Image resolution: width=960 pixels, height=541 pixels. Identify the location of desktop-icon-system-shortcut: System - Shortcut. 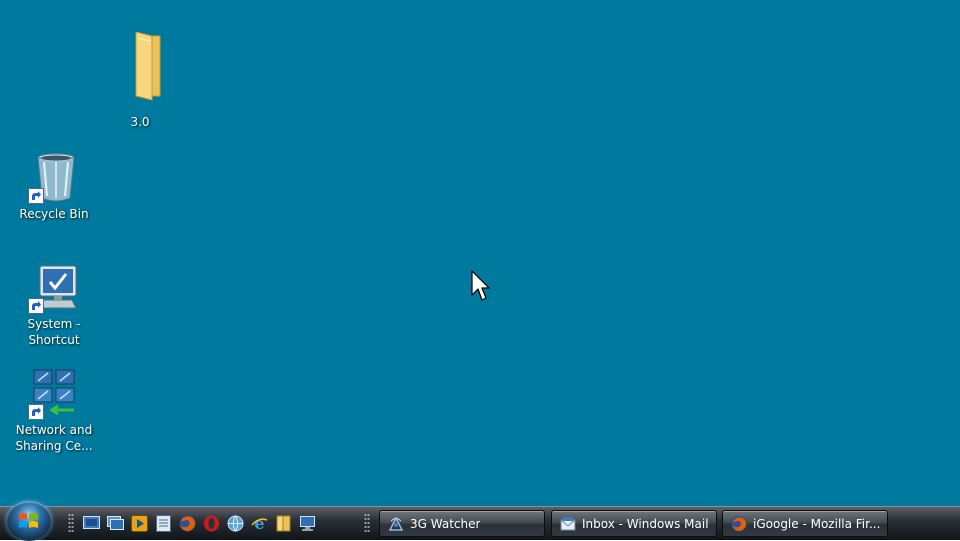
(54, 305).